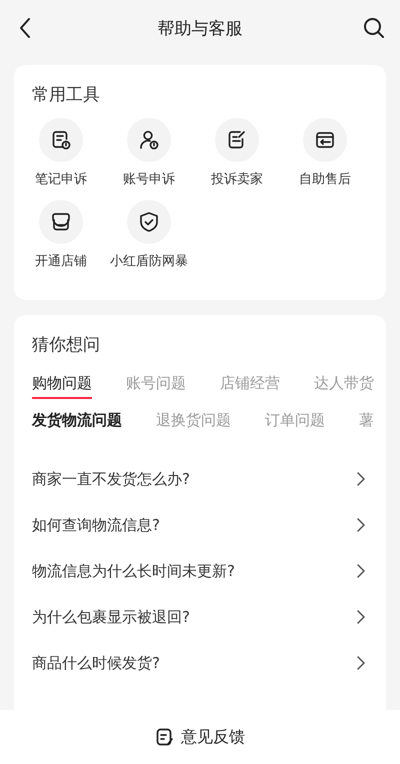 The image size is (400, 764). I want to click on question-link: 商品什么时候发货?, so click(96, 663).